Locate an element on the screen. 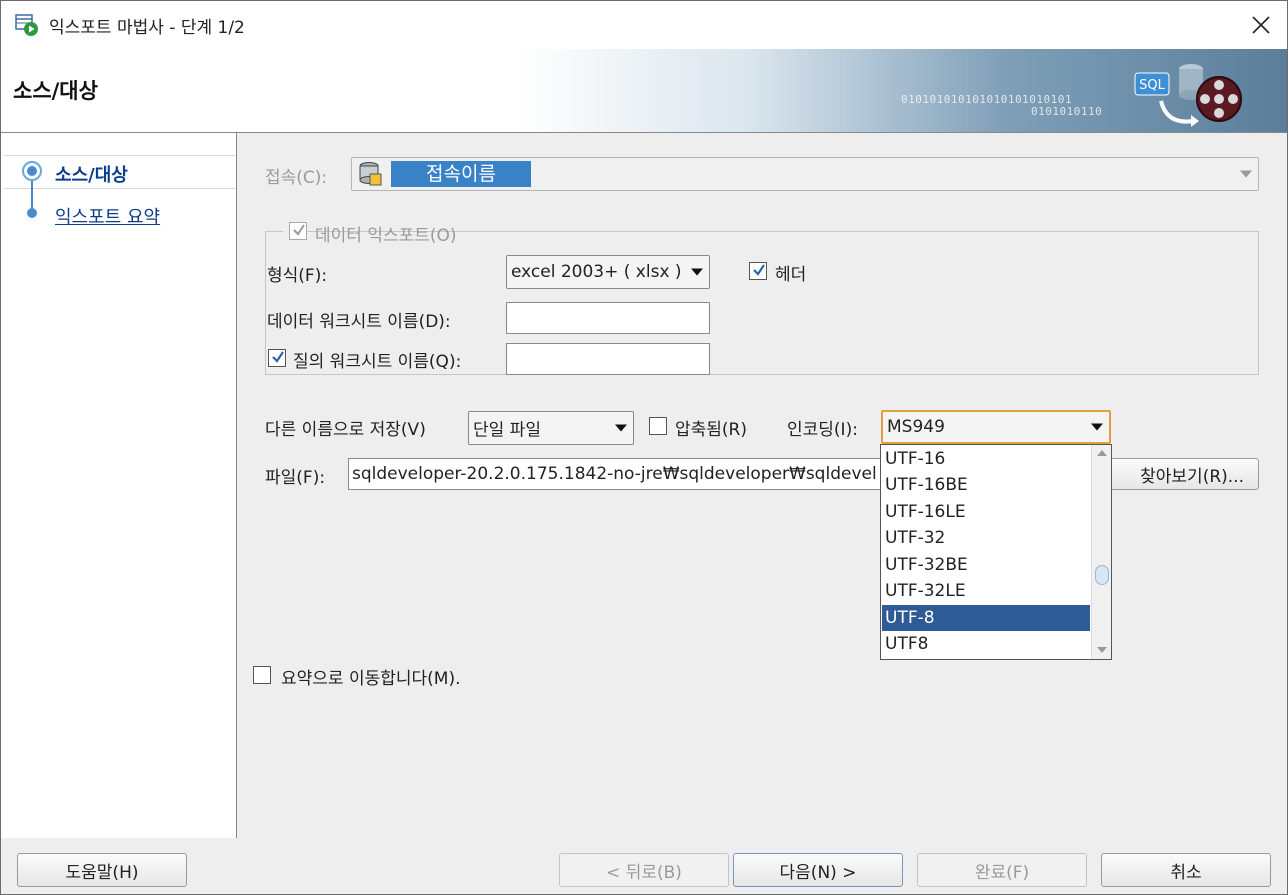 This screenshot has width=1288, height=895. wizard-app-icon is located at coordinates (27, 25).